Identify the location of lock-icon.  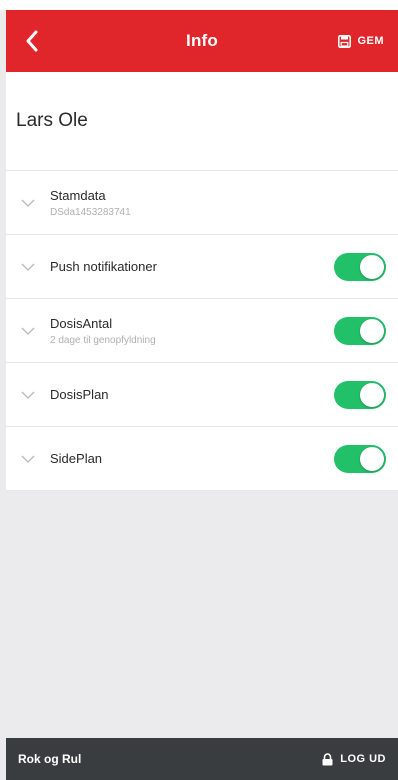
(327, 758).